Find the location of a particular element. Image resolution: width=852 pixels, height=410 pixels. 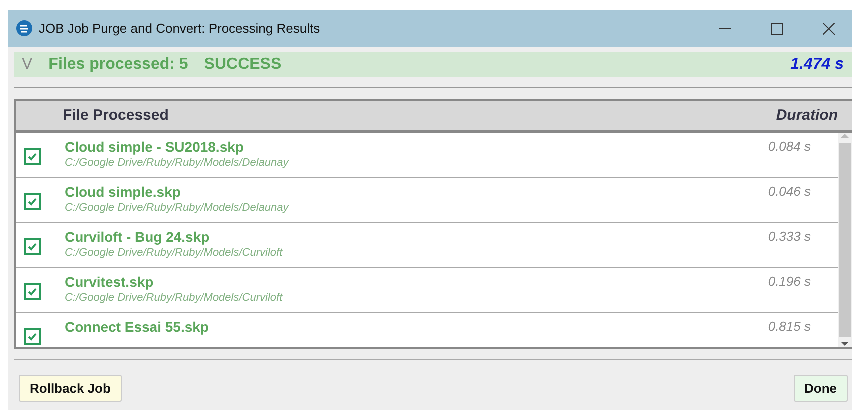

window-title: JOB Job Purge and Convert: Processing Results is located at coordinates (180, 28).